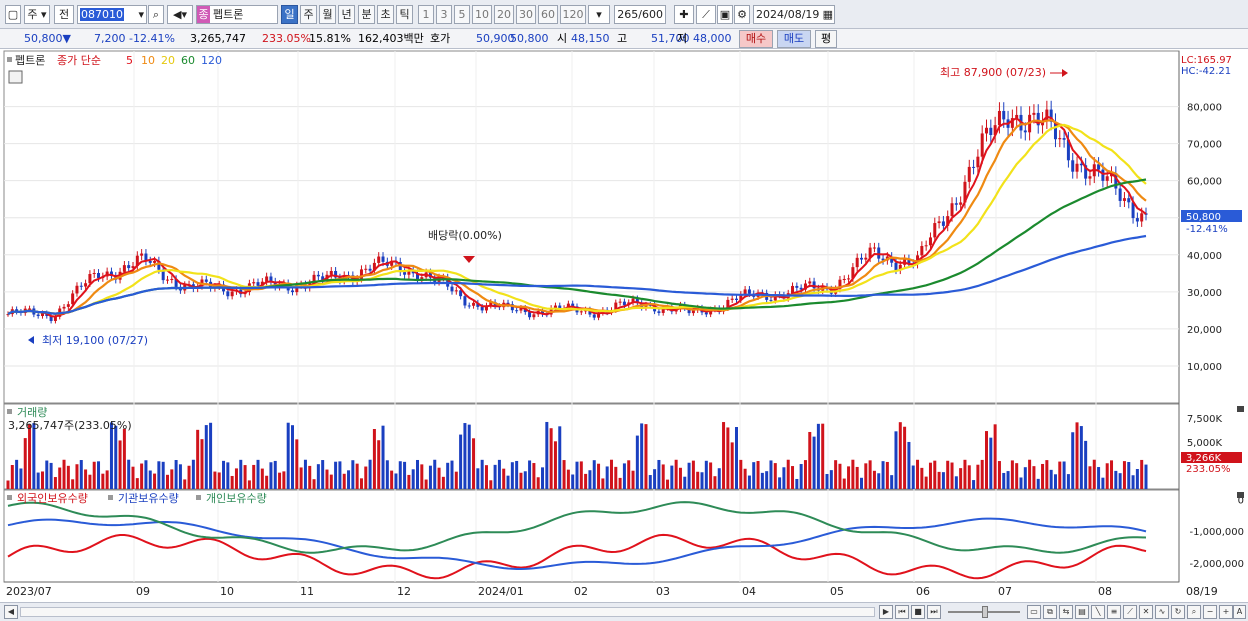 This screenshot has width=1248, height=621. Describe the element at coordinates (366, 14) in the screenshot. I see `period-button-minute: 분` at that location.